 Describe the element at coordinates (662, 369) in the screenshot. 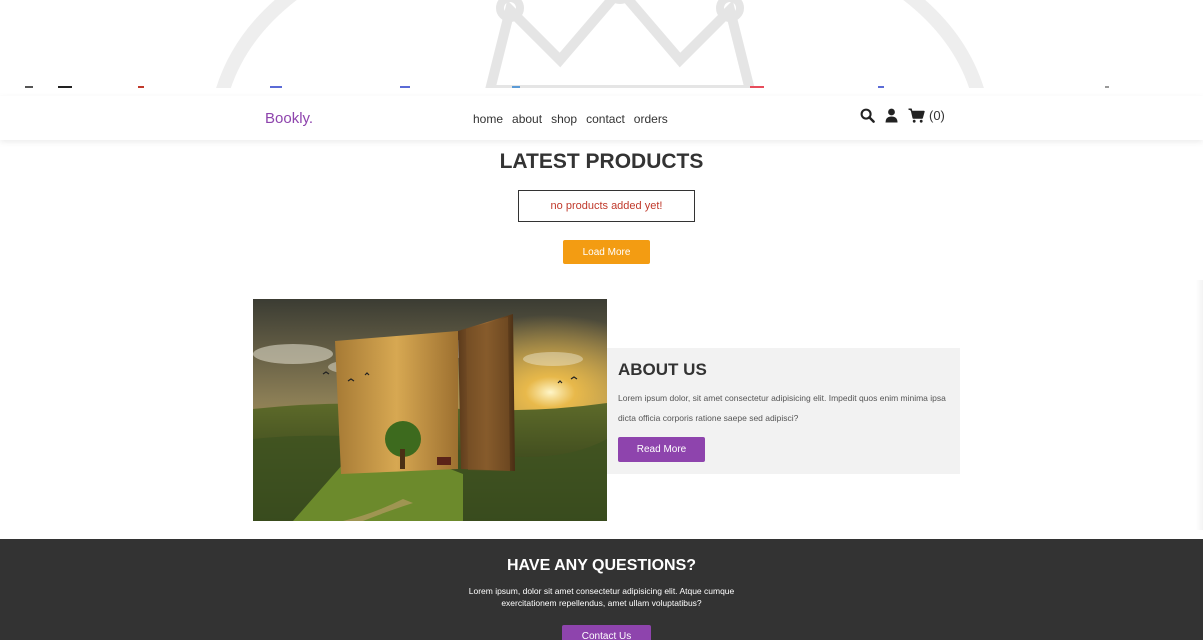

I see `about-title: ABOUT US` at that location.